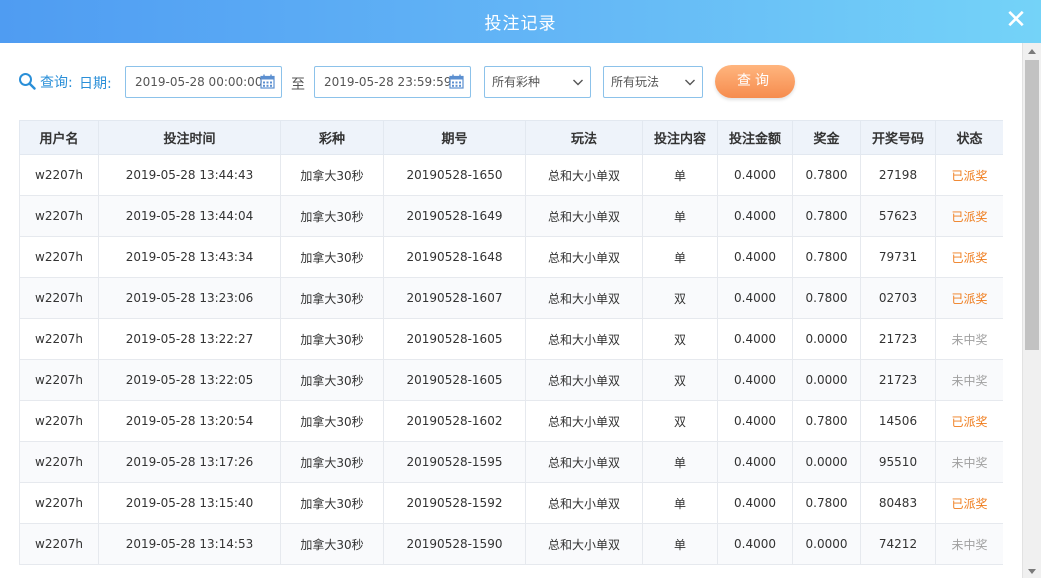 This screenshot has width=1041, height=578. Describe the element at coordinates (584, 137) in the screenshot. I see `column-header: 玩法` at that location.